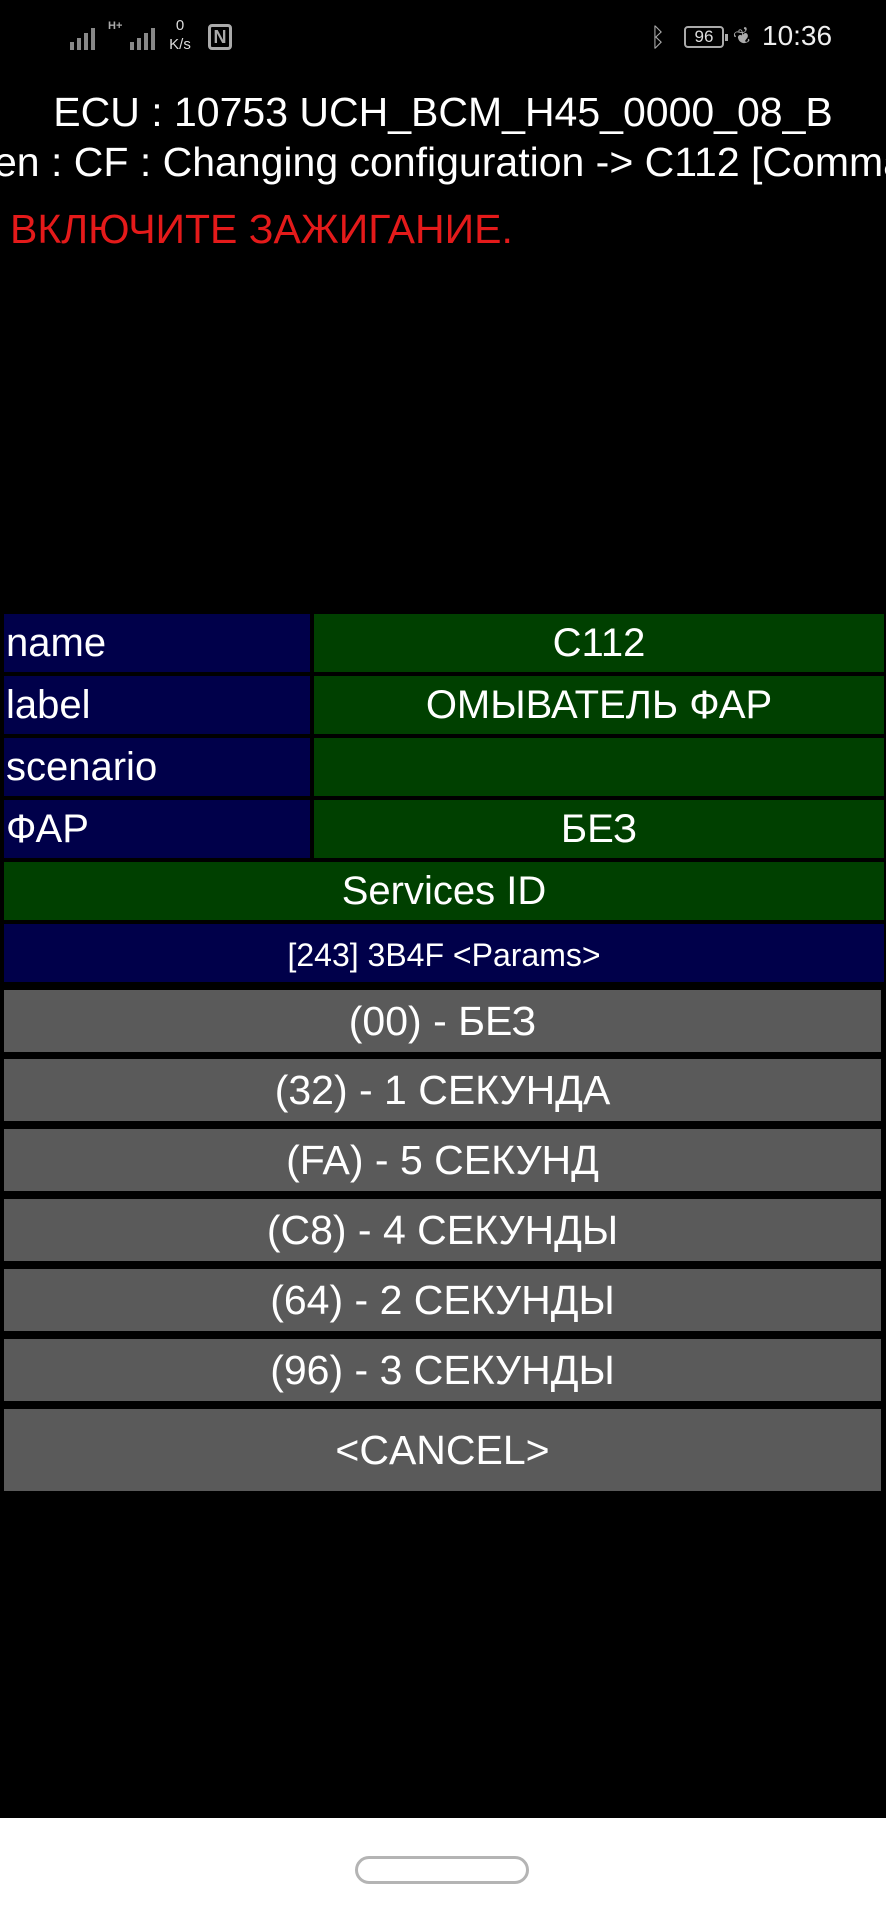 The height and width of the screenshot is (1920, 886). I want to click on power-saving-leaf-icon: ❦, so click(743, 36).